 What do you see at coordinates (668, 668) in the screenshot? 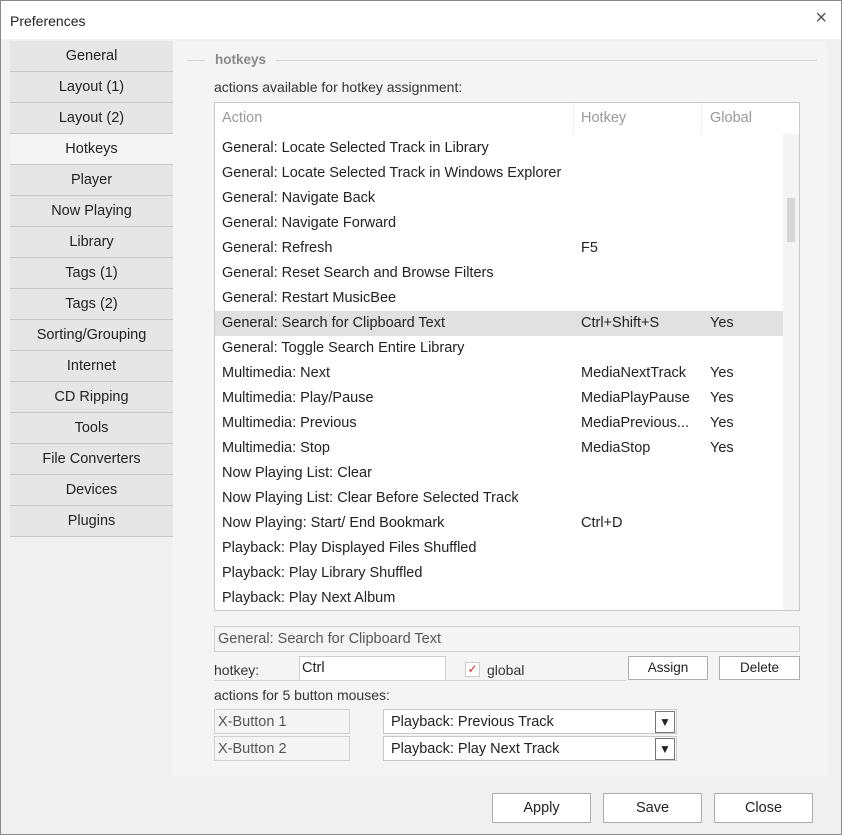
I see `assign-button: Assign` at bounding box center [668, 668].